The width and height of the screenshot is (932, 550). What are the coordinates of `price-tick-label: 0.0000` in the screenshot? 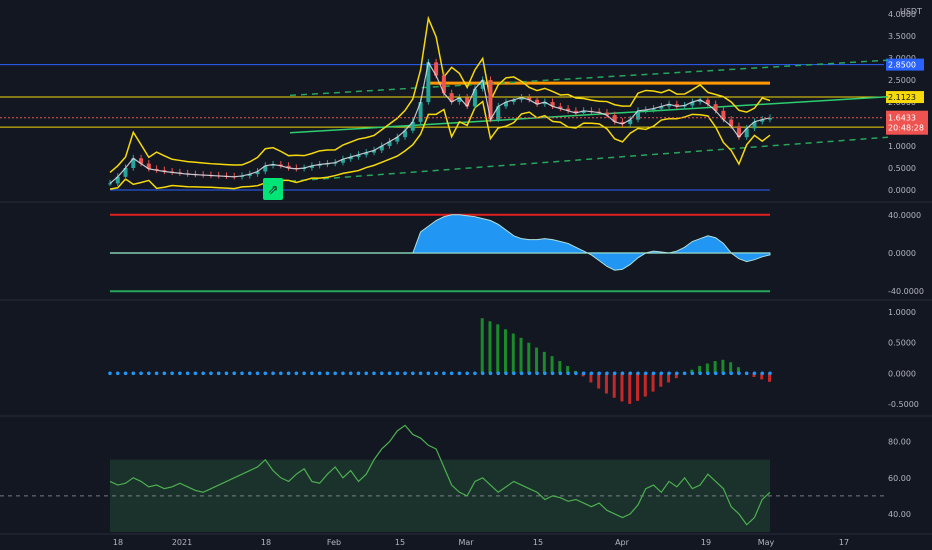 It's located at (902, 190).